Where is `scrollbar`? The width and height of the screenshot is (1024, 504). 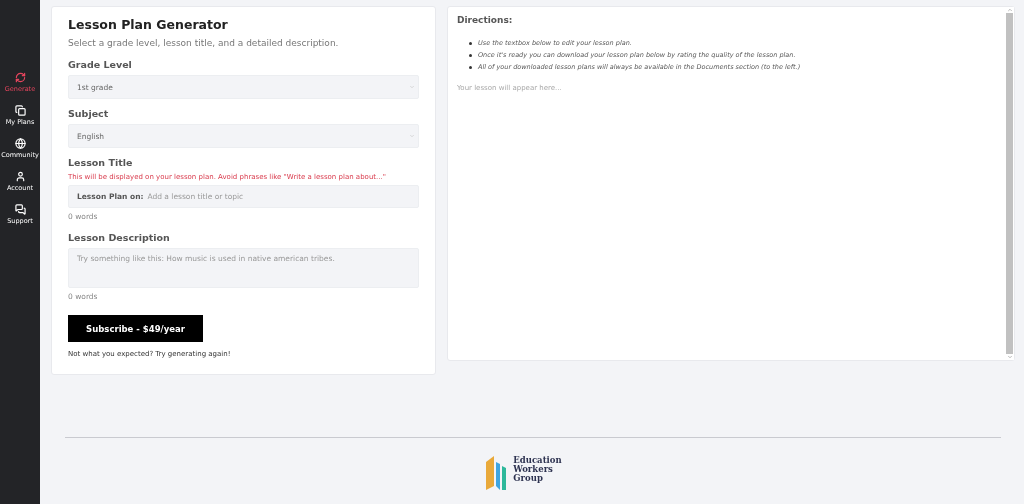
scrollbar is located at coordinates (1009, 183).